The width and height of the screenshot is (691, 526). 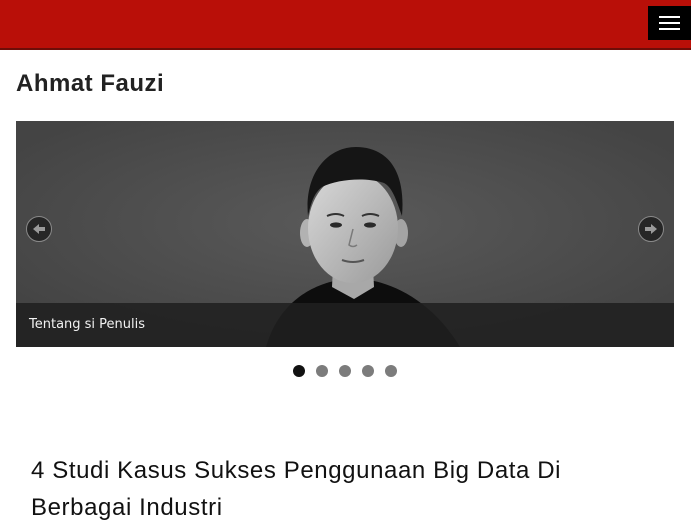 I want to click on site-header, so click(x=345, y=25).